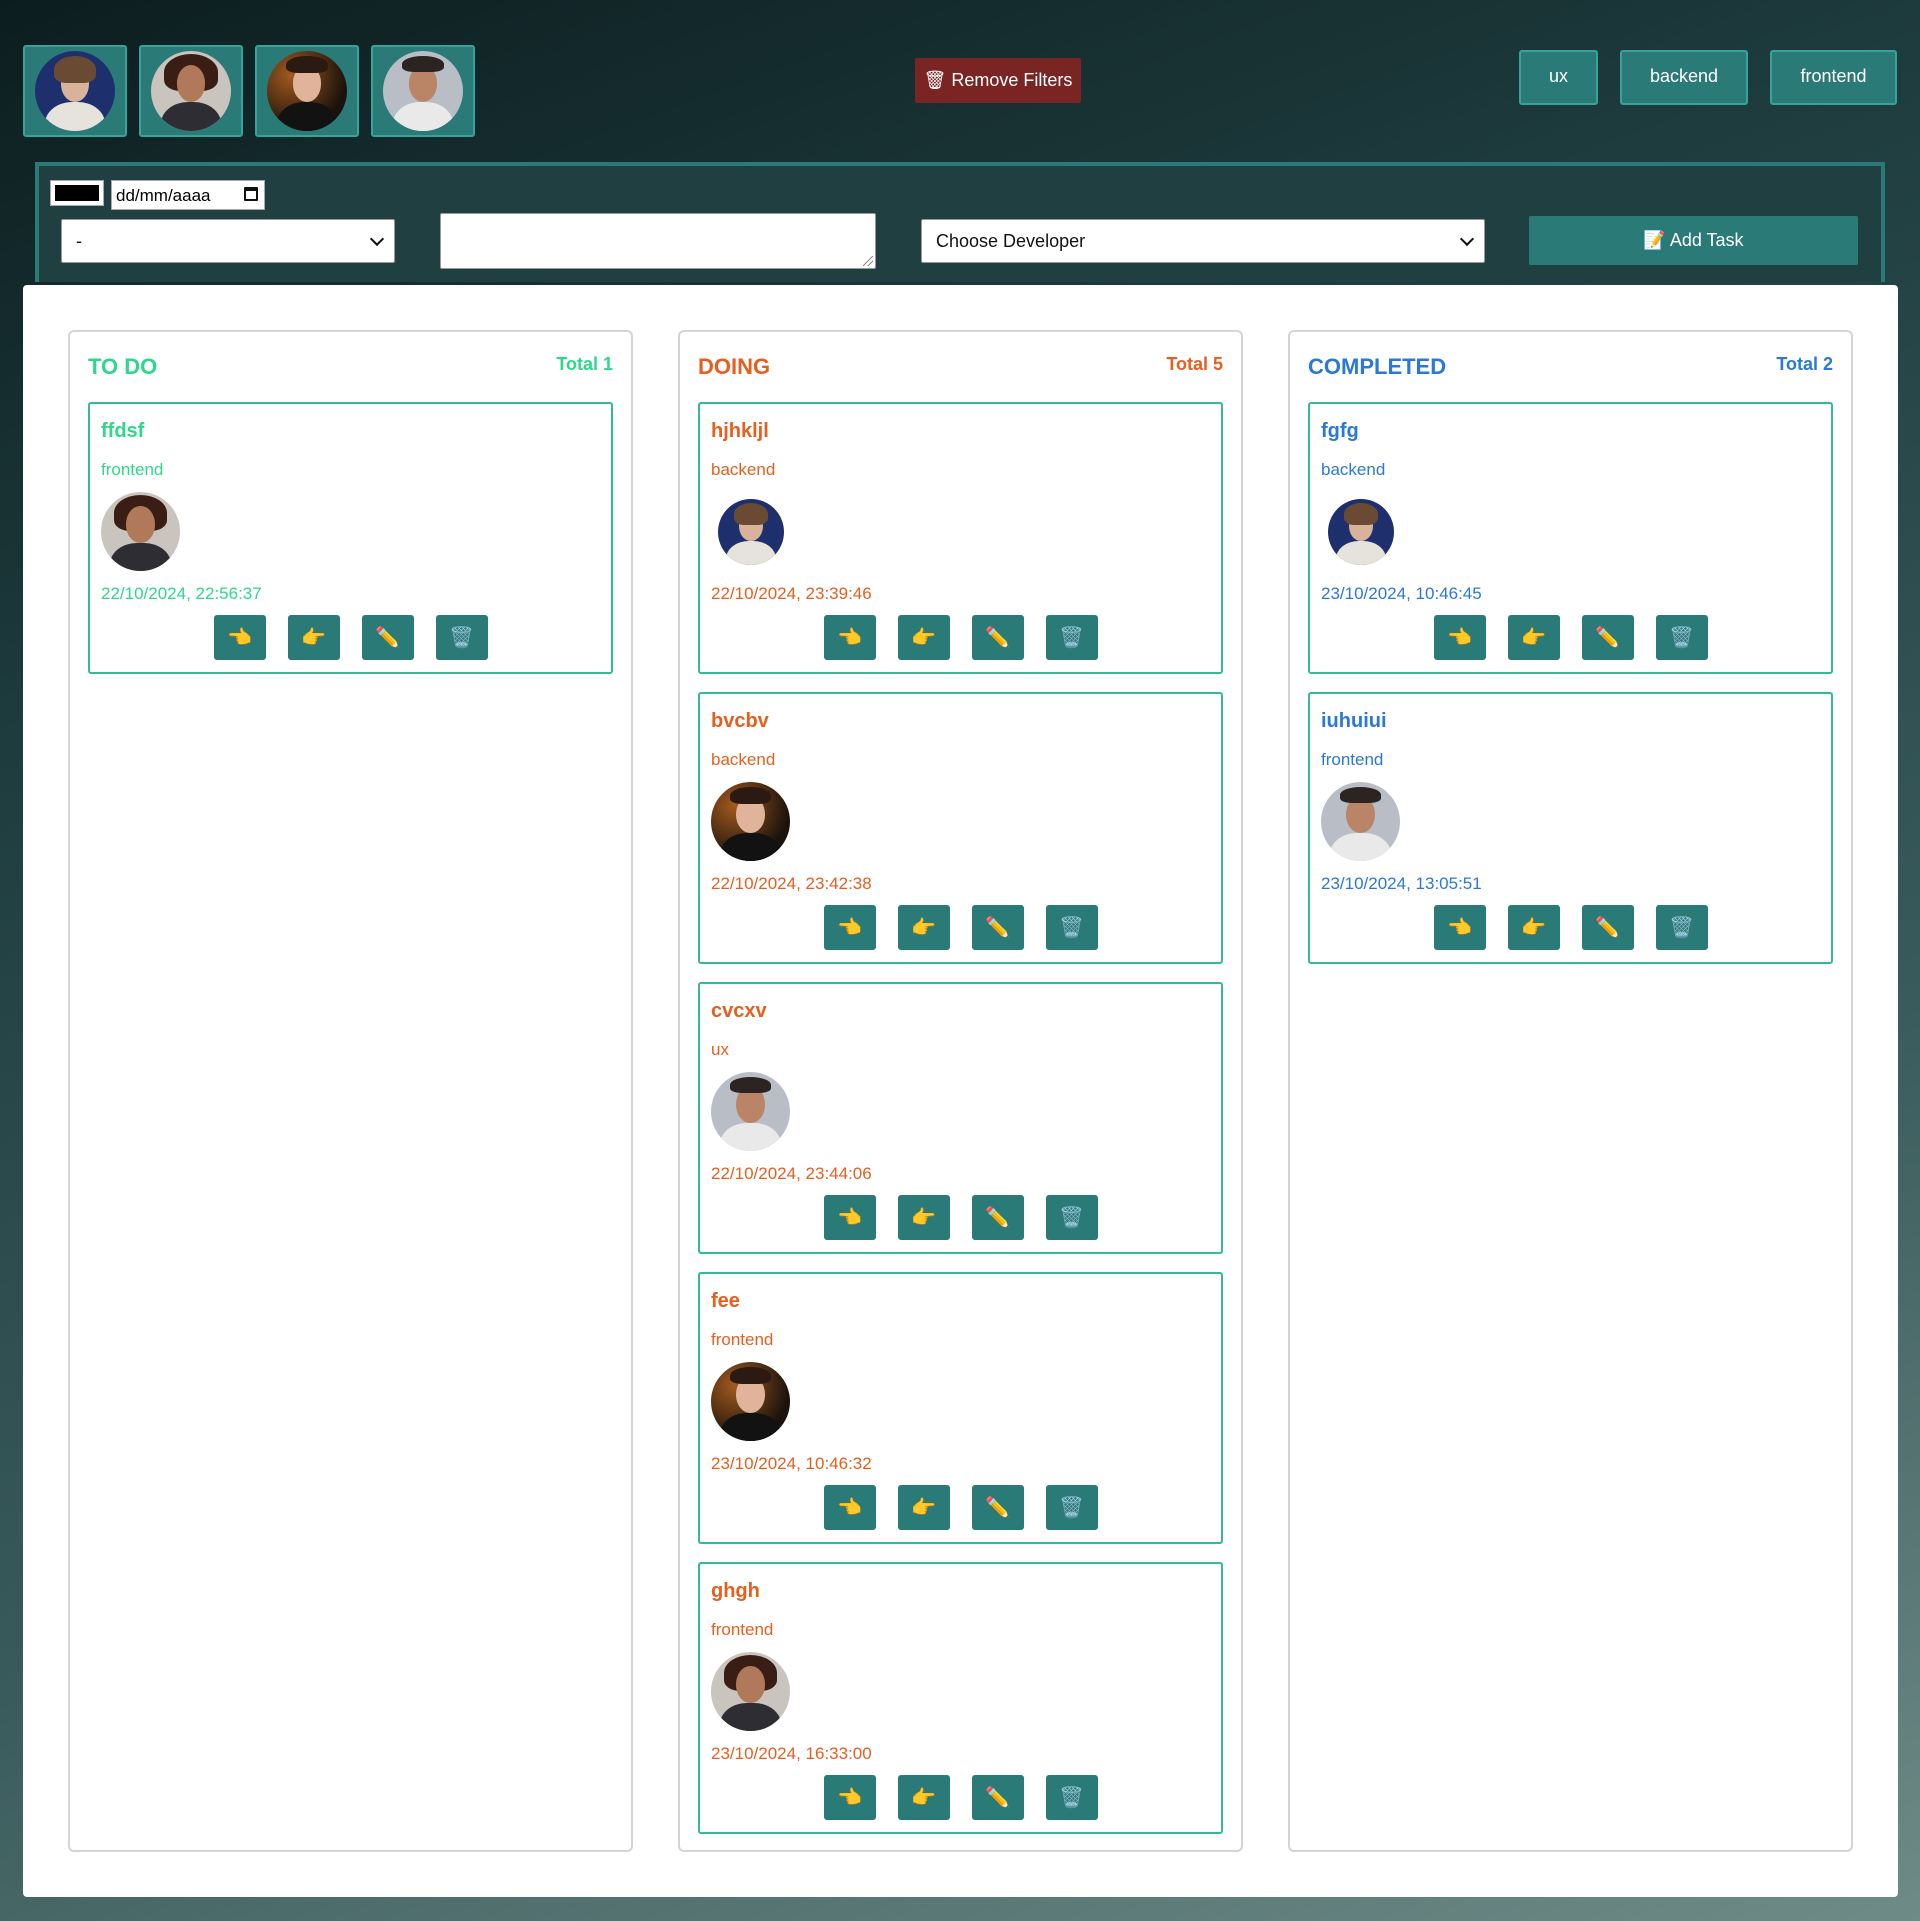 The width and height of the screenshot is (1920, 1921). What do you see at coordinates (791, 593) in the screenshot?
I see `task-date: 22/10/2024, 23:39:46` at bounding box center [791, 593].